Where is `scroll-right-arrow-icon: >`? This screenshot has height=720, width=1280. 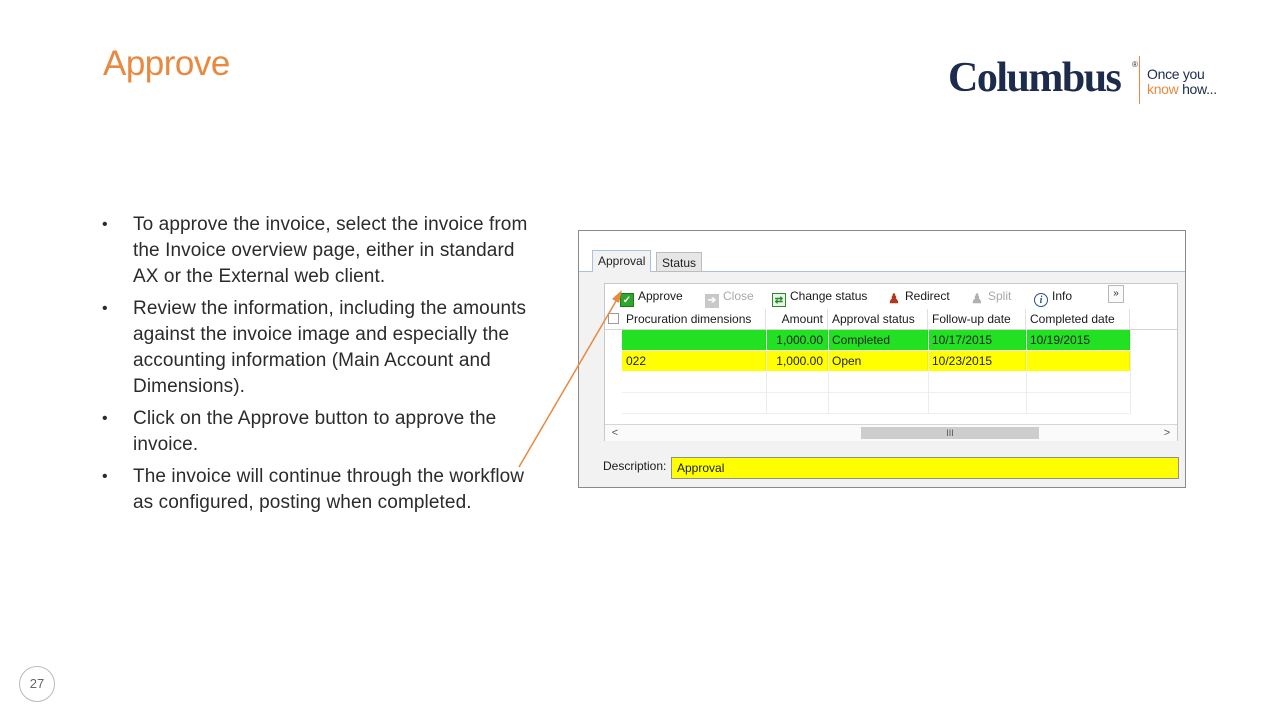 scroll-right-arrow-icon: > is located at coordinates (1167, 433).